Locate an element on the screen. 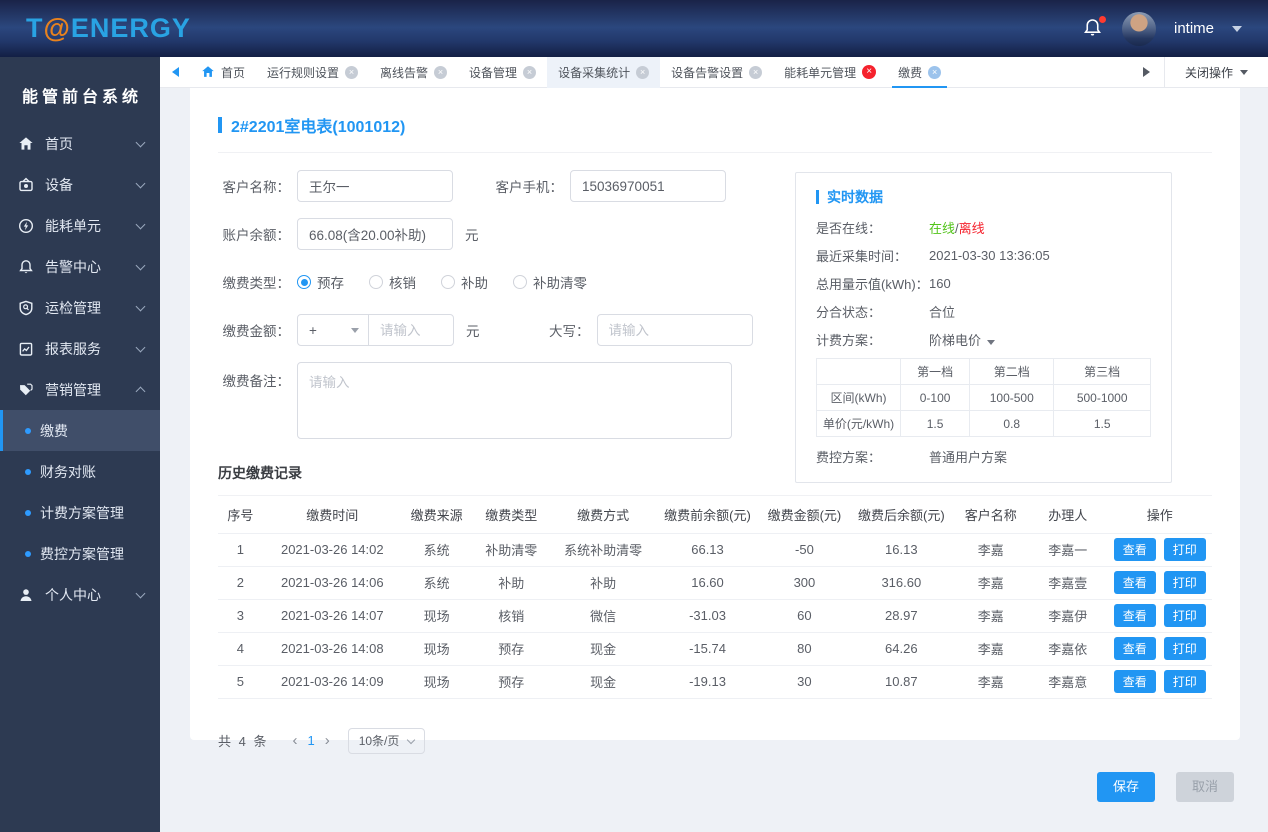 The image size is (1268, 832). realtime-row-last-collect: 最近采集时间： 2021-03-30 13:36:05 is located at coordinates (983, 255).